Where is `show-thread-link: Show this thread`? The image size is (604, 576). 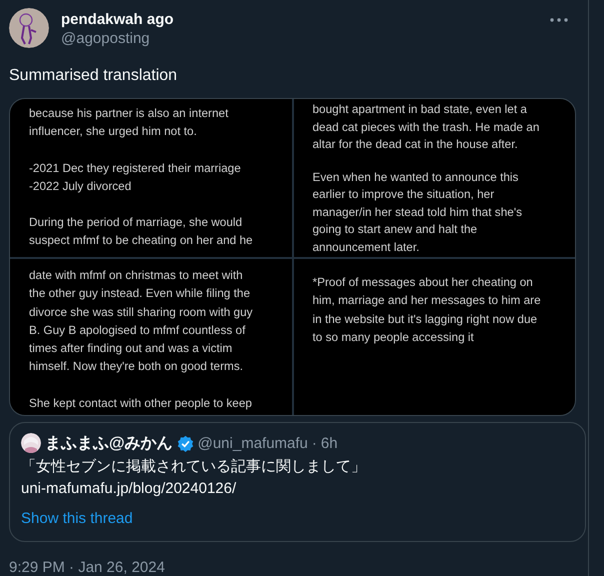
show-thread-link: Show this thread is located at coordinates (297, 519).